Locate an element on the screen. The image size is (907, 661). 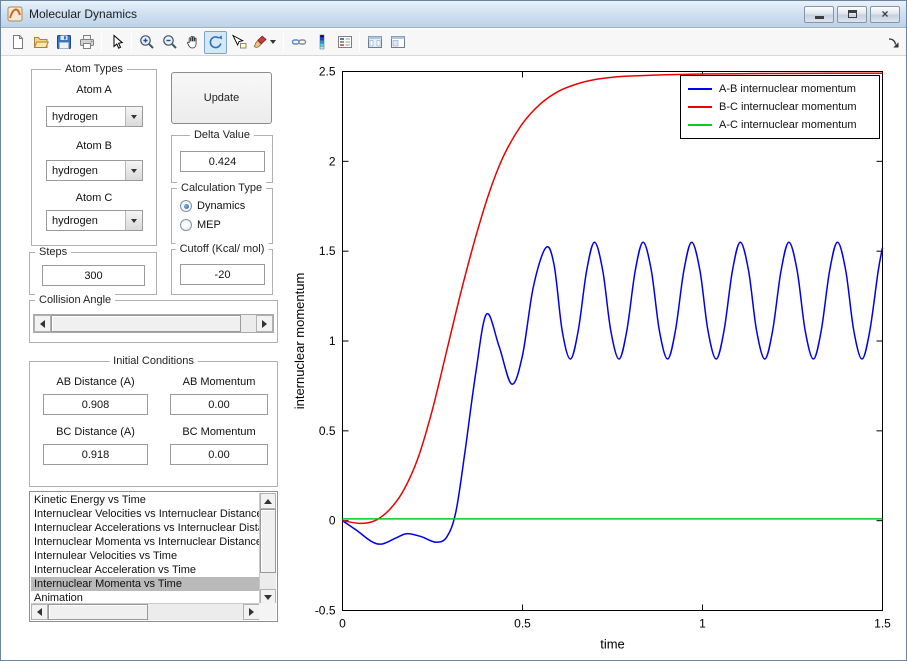
legend-label: A-C internuclear momentum is located at coordinates (788, 125).